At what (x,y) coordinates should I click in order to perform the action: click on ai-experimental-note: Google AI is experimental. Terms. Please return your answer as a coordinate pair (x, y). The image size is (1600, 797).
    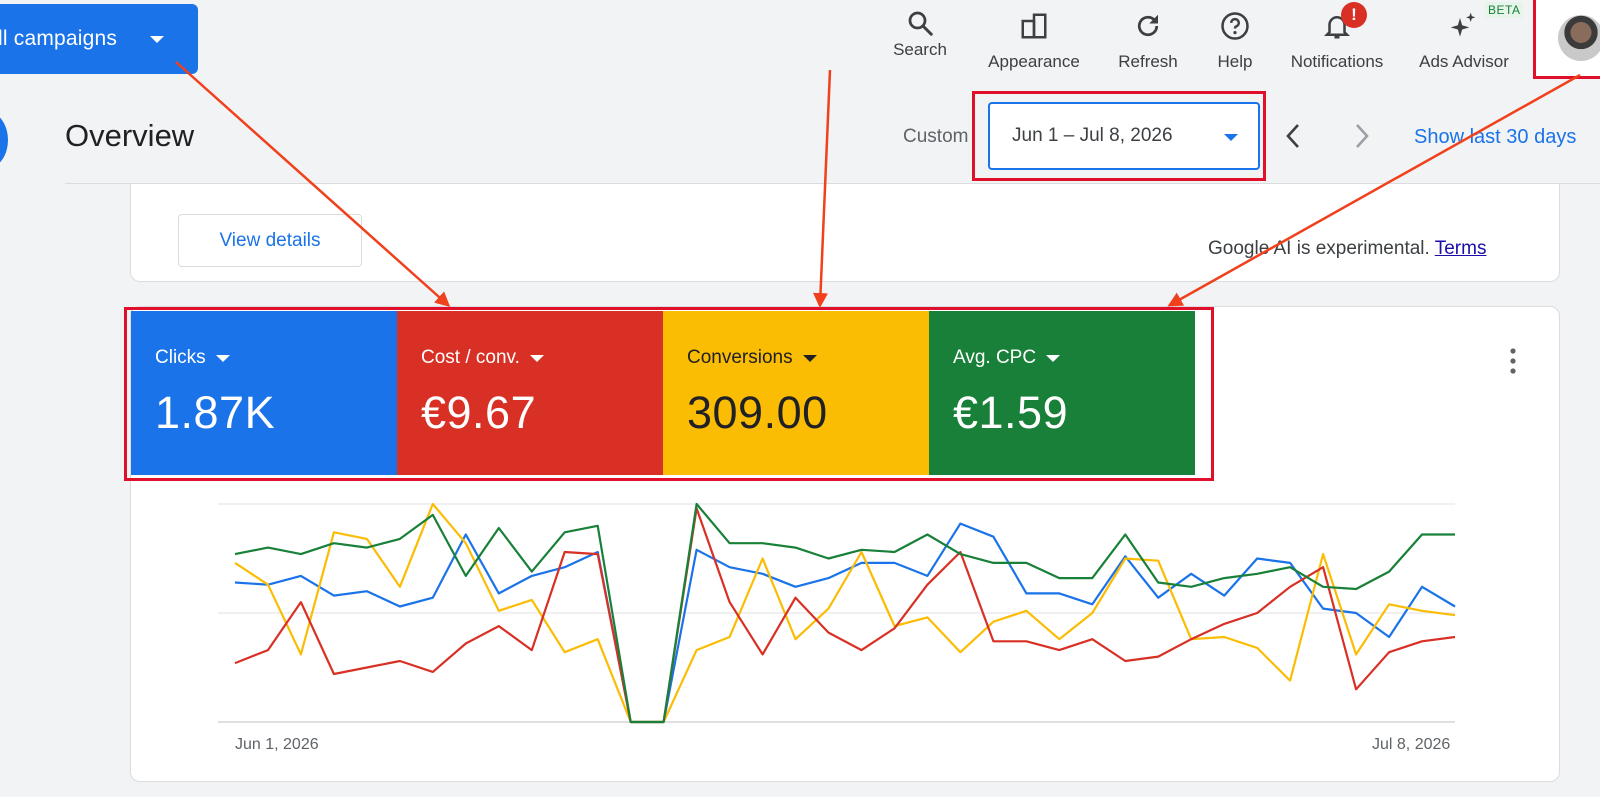
    Looking at the image, I should click on (1347, 249).